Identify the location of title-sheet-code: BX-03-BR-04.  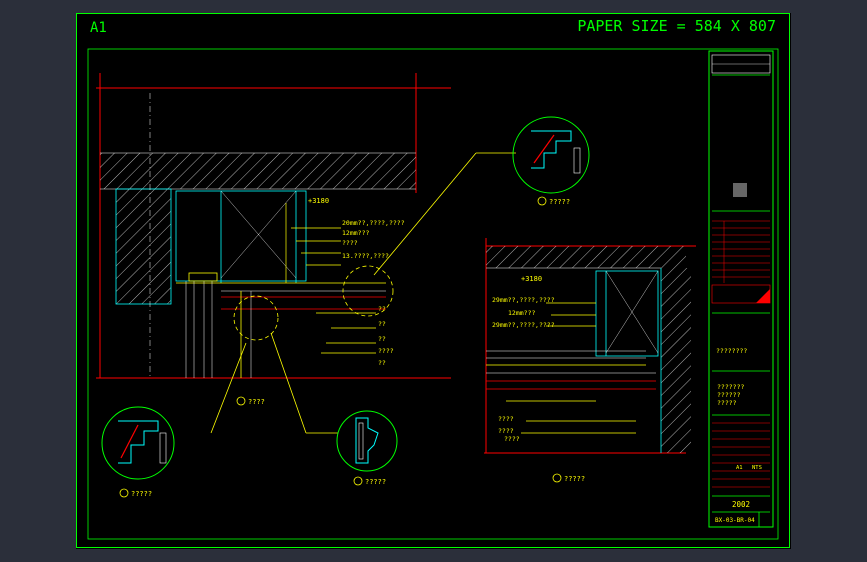
(735, 520).